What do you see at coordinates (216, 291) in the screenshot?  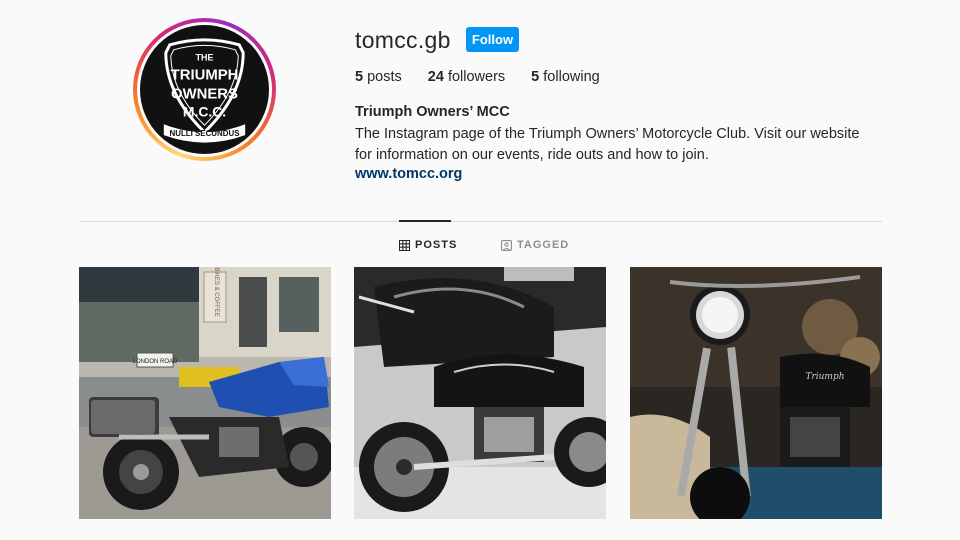 I see `post-1-shop-sign: BIKES & COFFEE` at bounding box center [216, 291].